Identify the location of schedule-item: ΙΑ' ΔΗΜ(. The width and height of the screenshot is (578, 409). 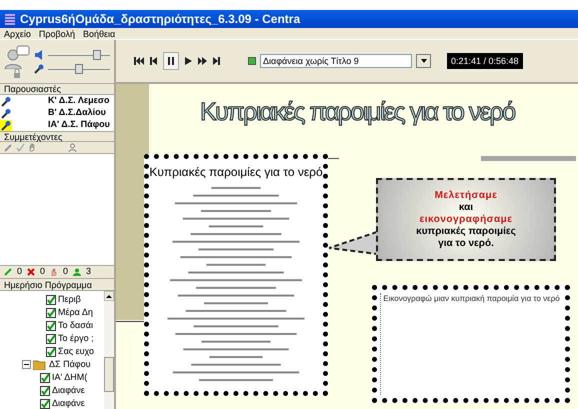
(70, 377).